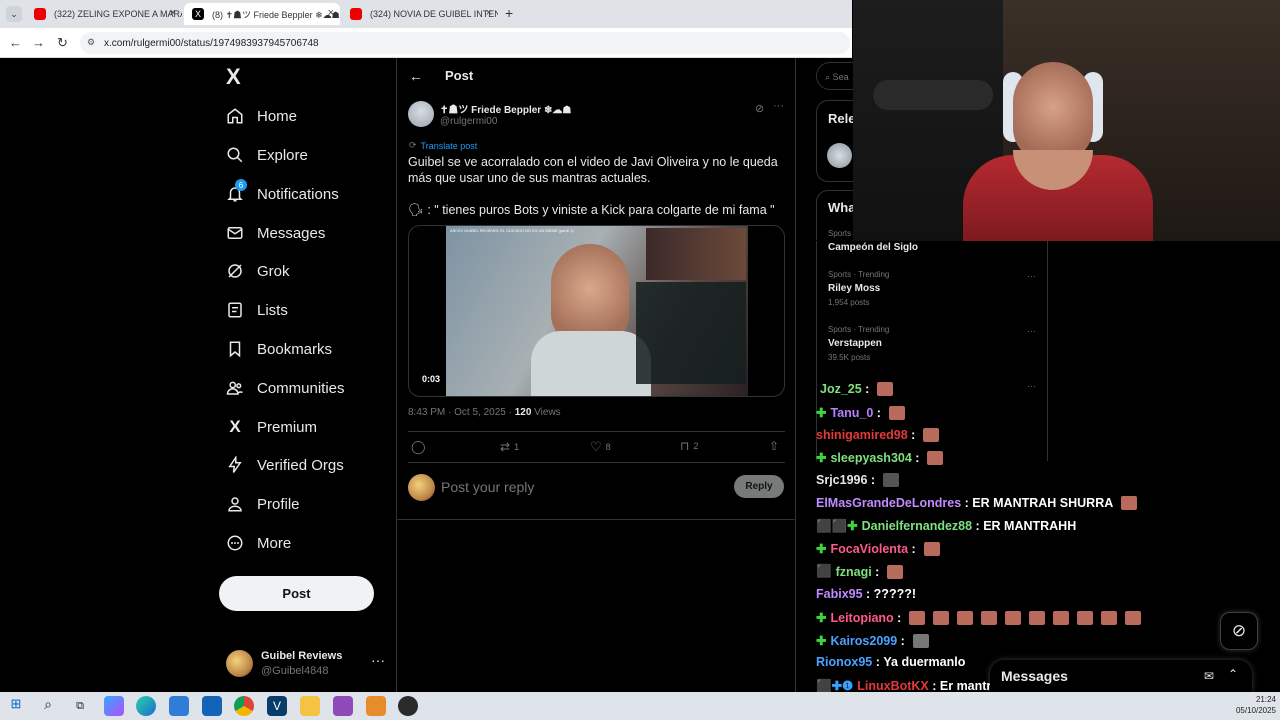 The height and width of the screenshot is (720, 1280). I want to click on task-view-icon: ⧉, so click(80, 706).